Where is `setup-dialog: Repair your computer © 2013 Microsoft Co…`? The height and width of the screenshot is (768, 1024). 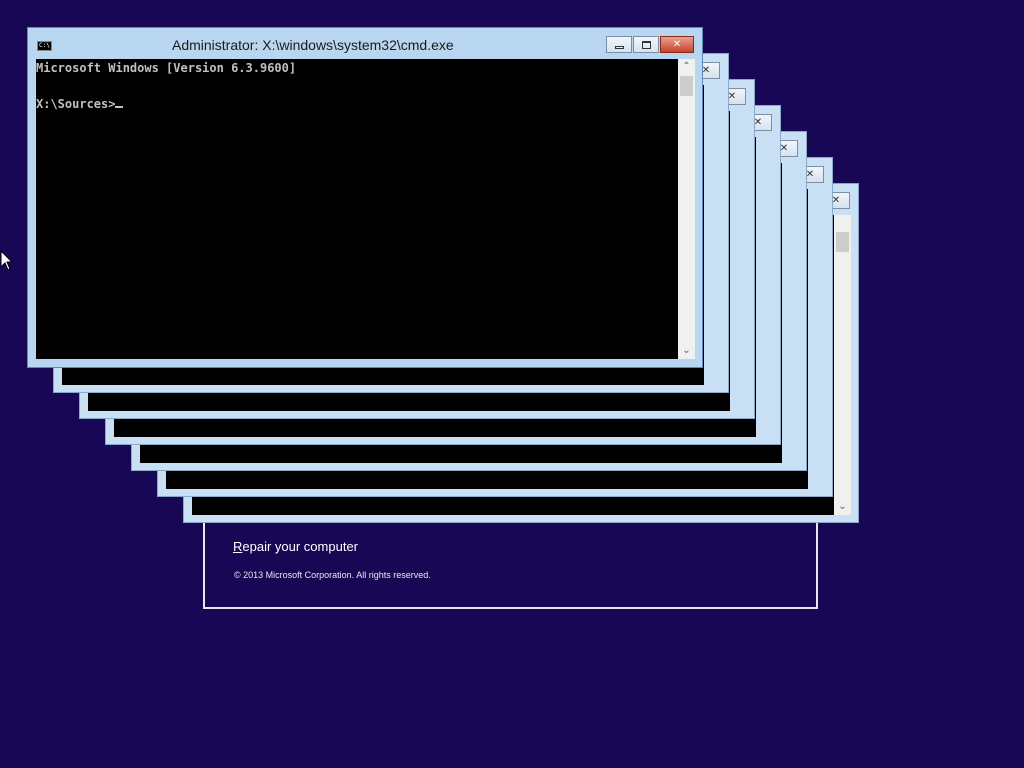 setup-dialog: Repair your computer © 2013 Microsoft Co… is located at coordinates (510, 563).